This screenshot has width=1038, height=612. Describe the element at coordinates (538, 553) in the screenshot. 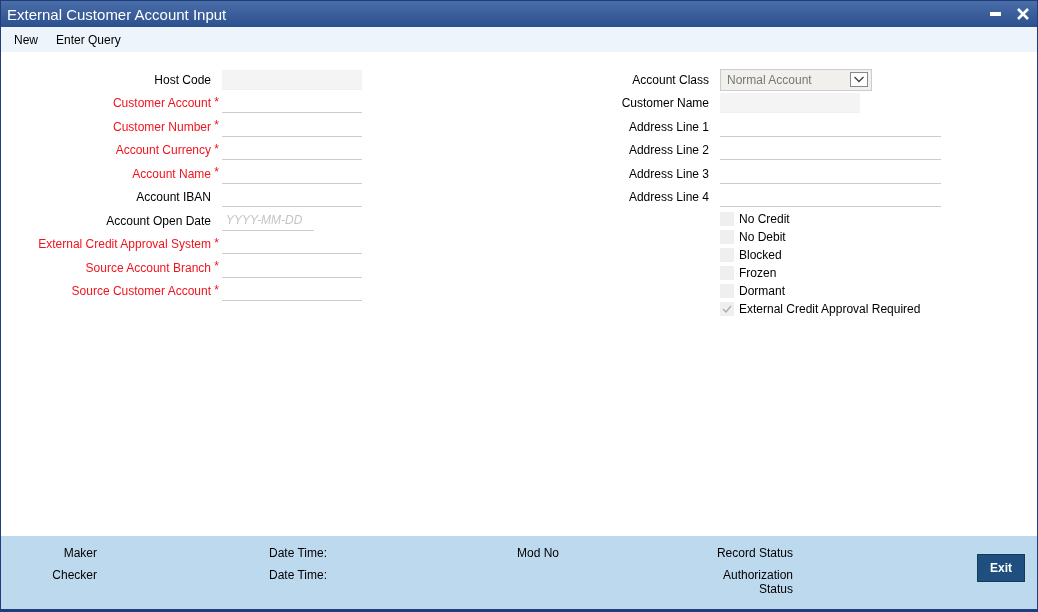

I see `footer-label: Mod No` at that location.